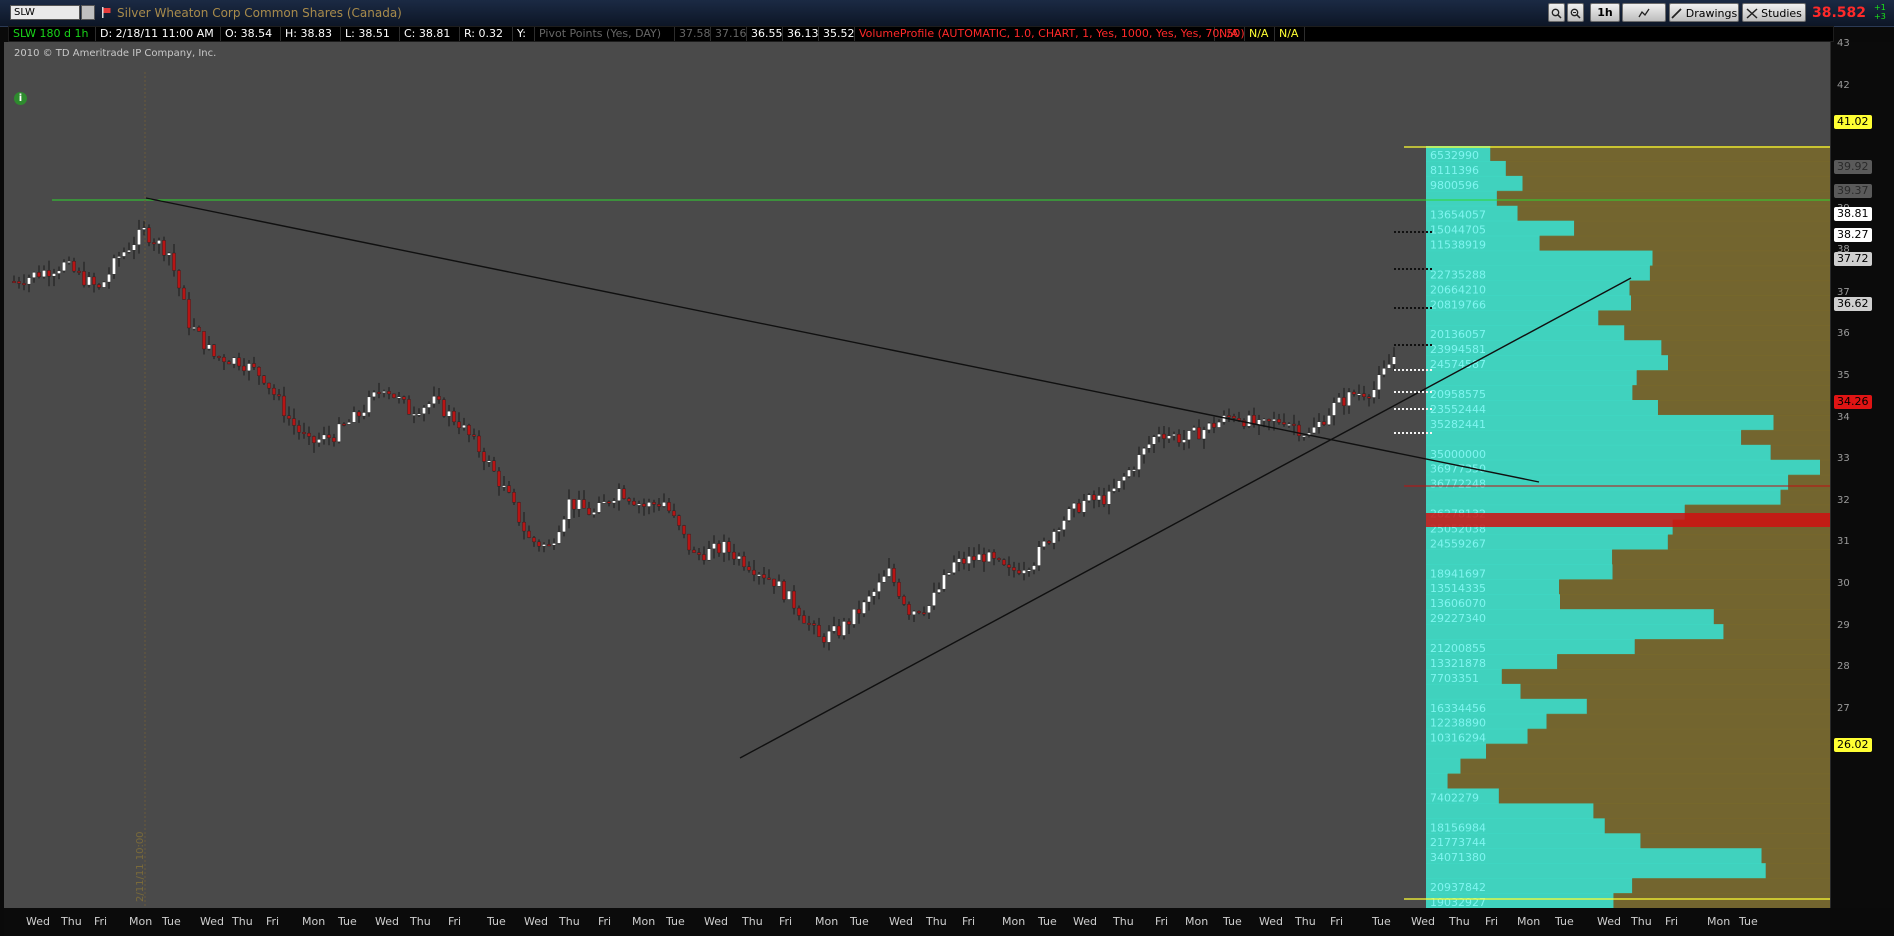  What do you see at coordinates (311, 34) in the screenshot?
I see `bar-high: H: 38.83` at bounding box center [311, 34].